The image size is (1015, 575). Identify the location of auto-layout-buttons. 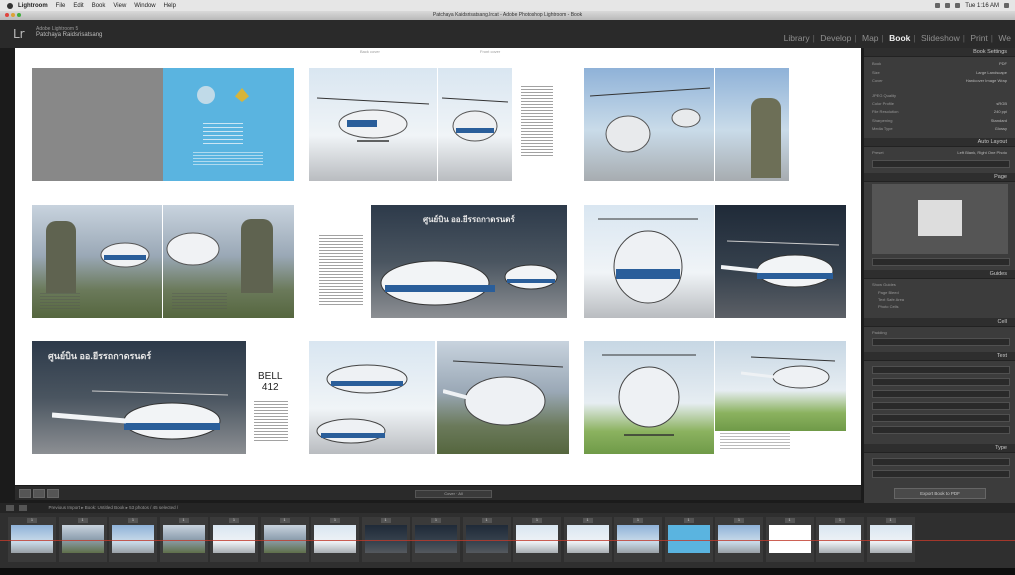
(941, 164).